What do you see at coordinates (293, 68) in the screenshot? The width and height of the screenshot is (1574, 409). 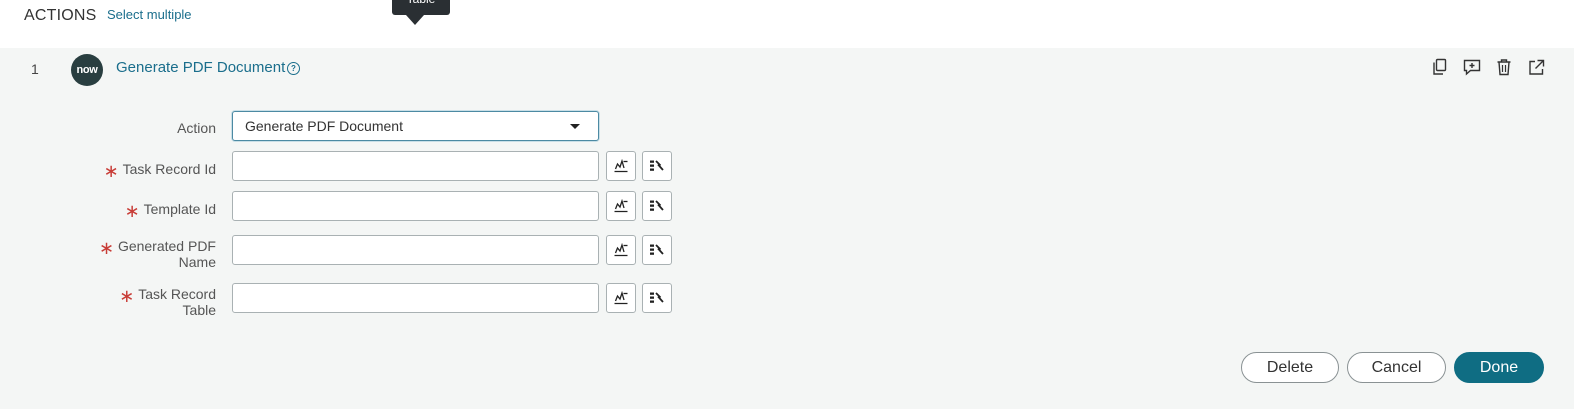 I see `help-icon: ?` at bounding box center [293, 68].